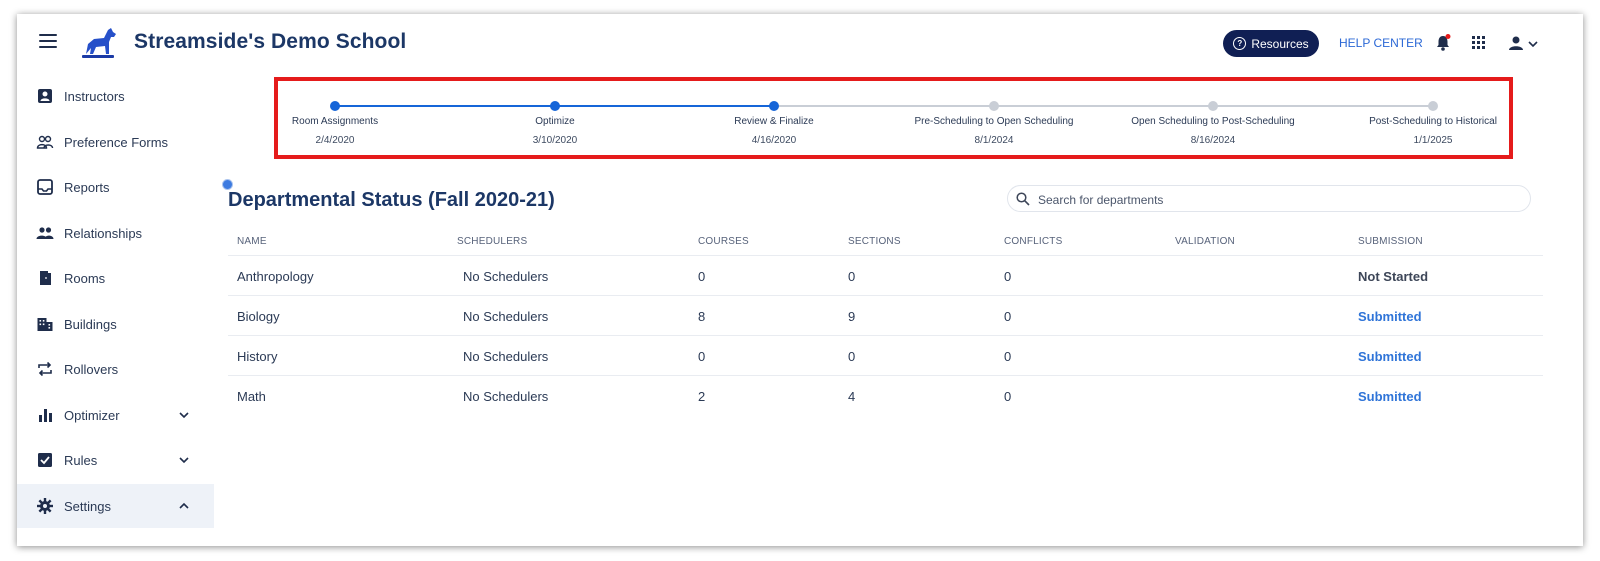 Image resolution: width=1600 pixels, height=561 pixels. I want to click on notification-badge, so click(1448, 36).